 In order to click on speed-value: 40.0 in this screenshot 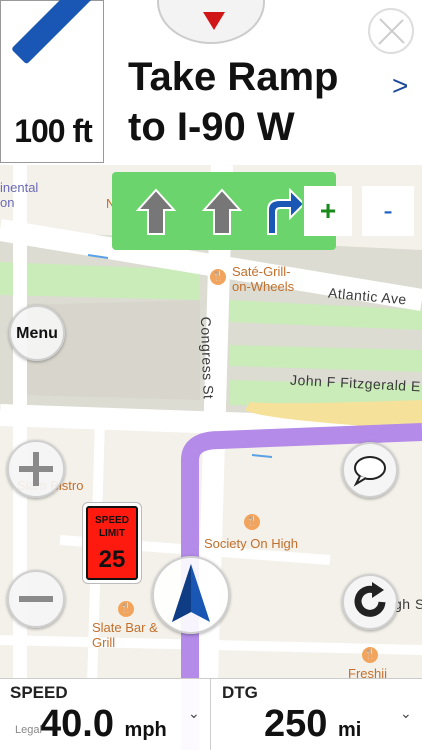, I will do `click(77, 724)`.